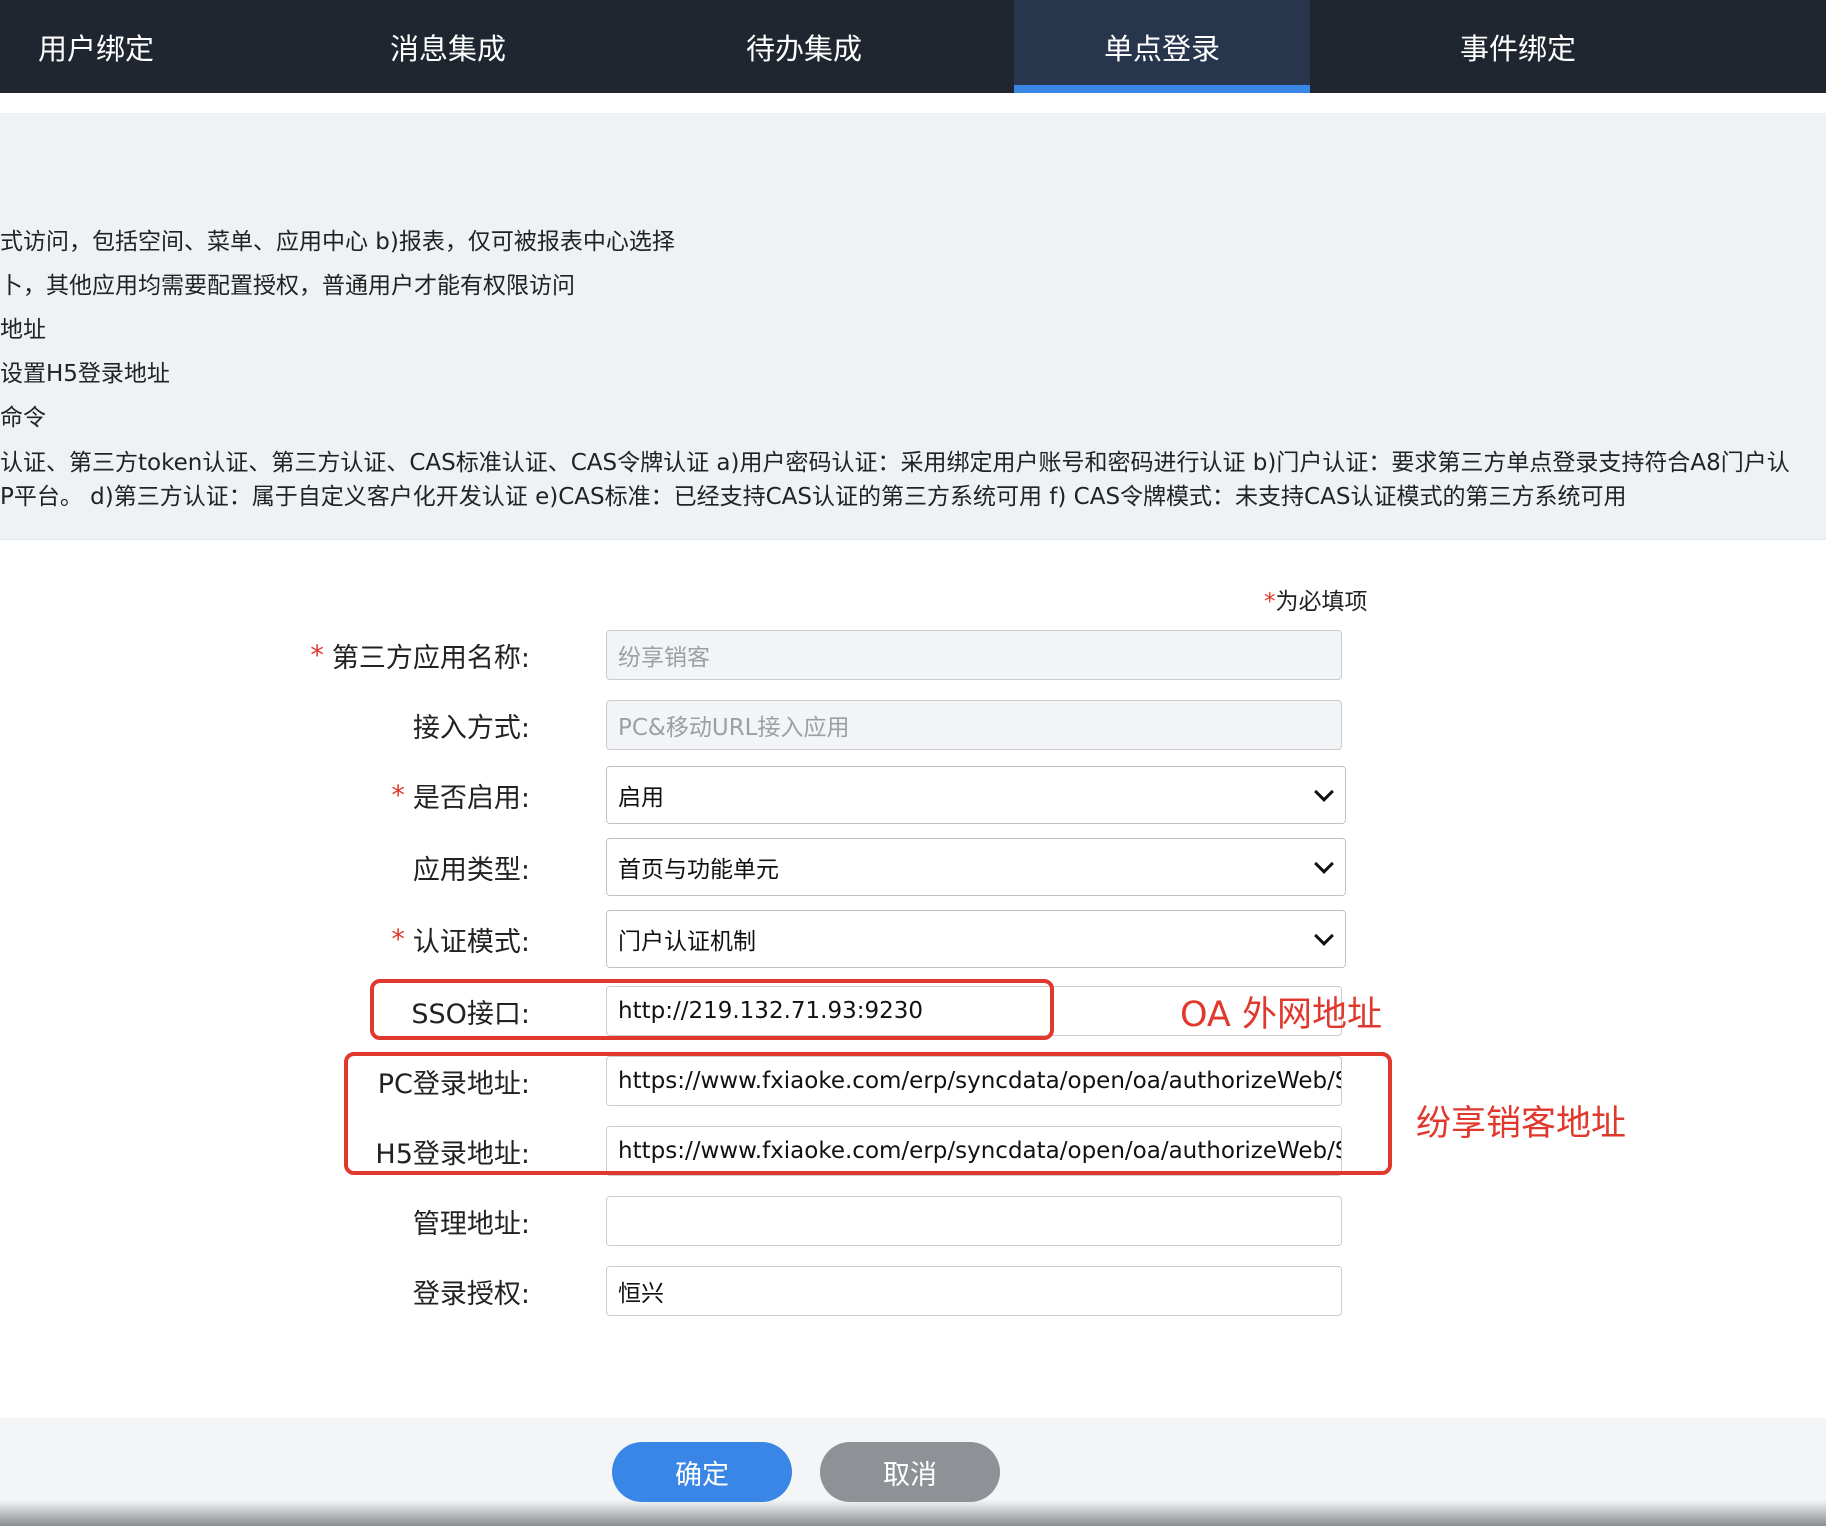 The image size is (1826, 1526). I want to click on annotation-fxiaoke-address: 纷享销客地址, so click(1521, 1124).